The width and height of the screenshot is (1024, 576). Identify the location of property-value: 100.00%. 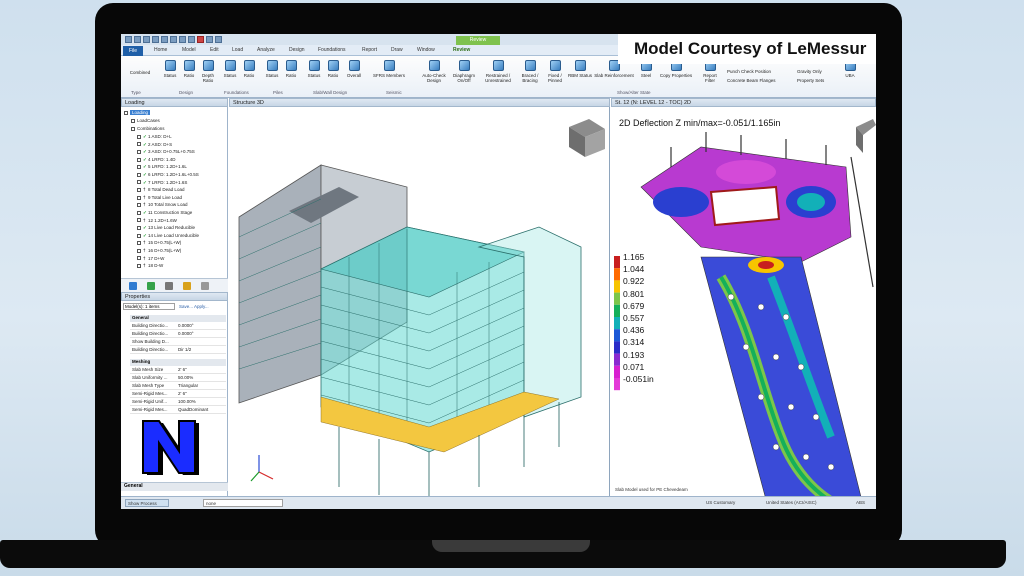
(187, 401).